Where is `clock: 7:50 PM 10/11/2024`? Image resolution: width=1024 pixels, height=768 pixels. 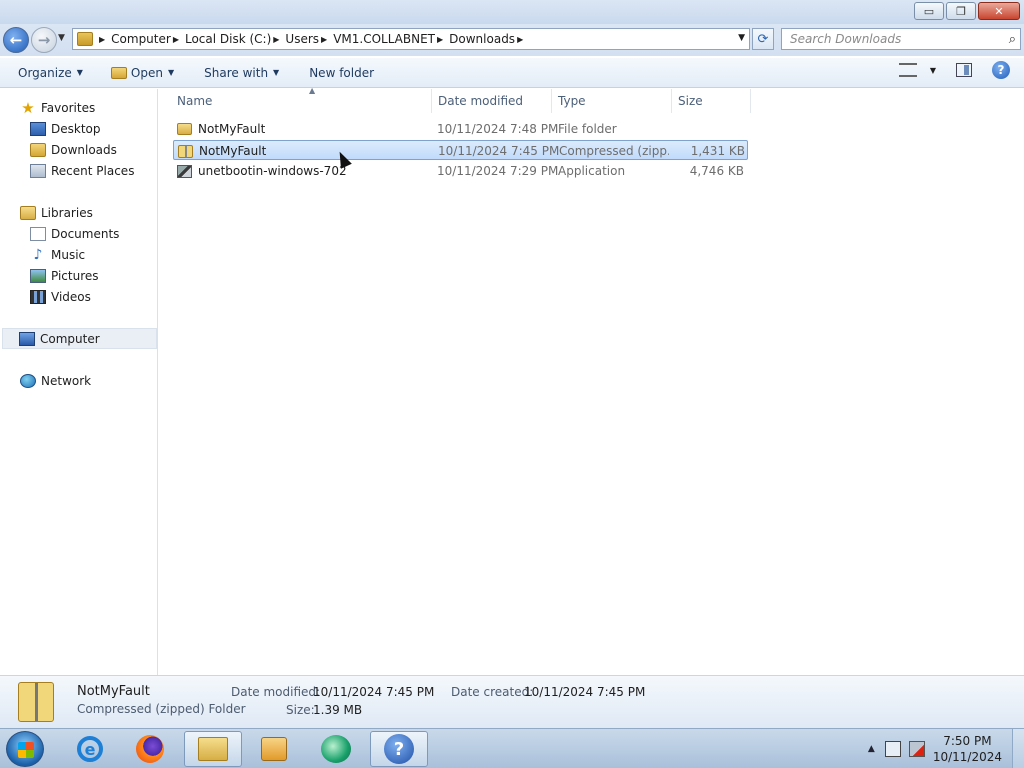 clock: 7:50 PM 10/11/2024 is located at coordinates (967, 749).